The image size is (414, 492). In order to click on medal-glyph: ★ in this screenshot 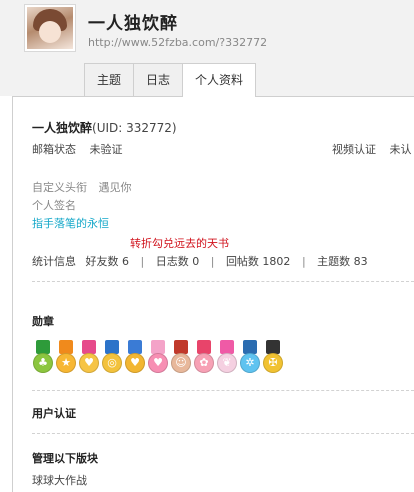, I will do `click(66, 362)`.